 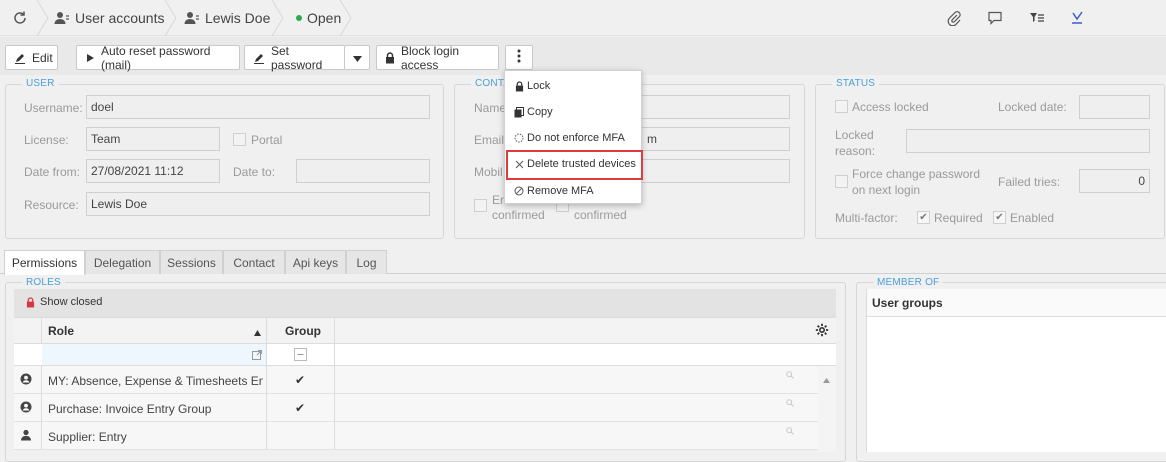 I want to click on role-name: Purchase: Invoice Entry Group, so click(x=130, y=409).